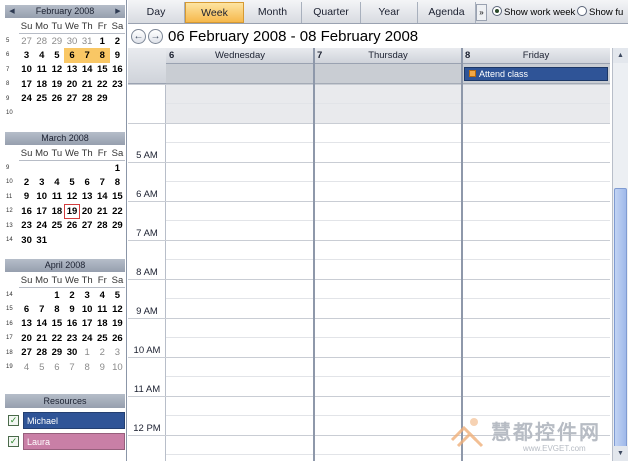  Describe the element at coordinates (138, 36) in the screenshot. I see `arrow-left-icon: ←` at that location.